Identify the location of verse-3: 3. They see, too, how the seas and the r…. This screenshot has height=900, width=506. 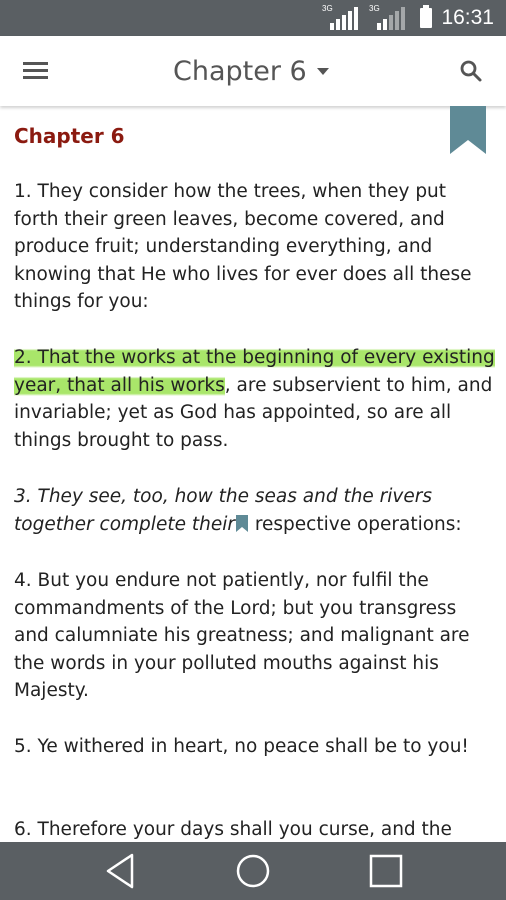
(255, 510).